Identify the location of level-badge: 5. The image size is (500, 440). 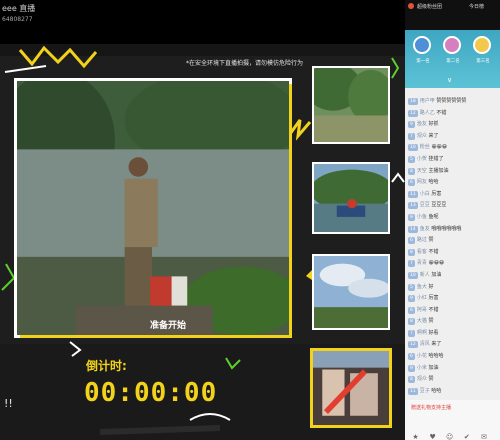
(411, 159).